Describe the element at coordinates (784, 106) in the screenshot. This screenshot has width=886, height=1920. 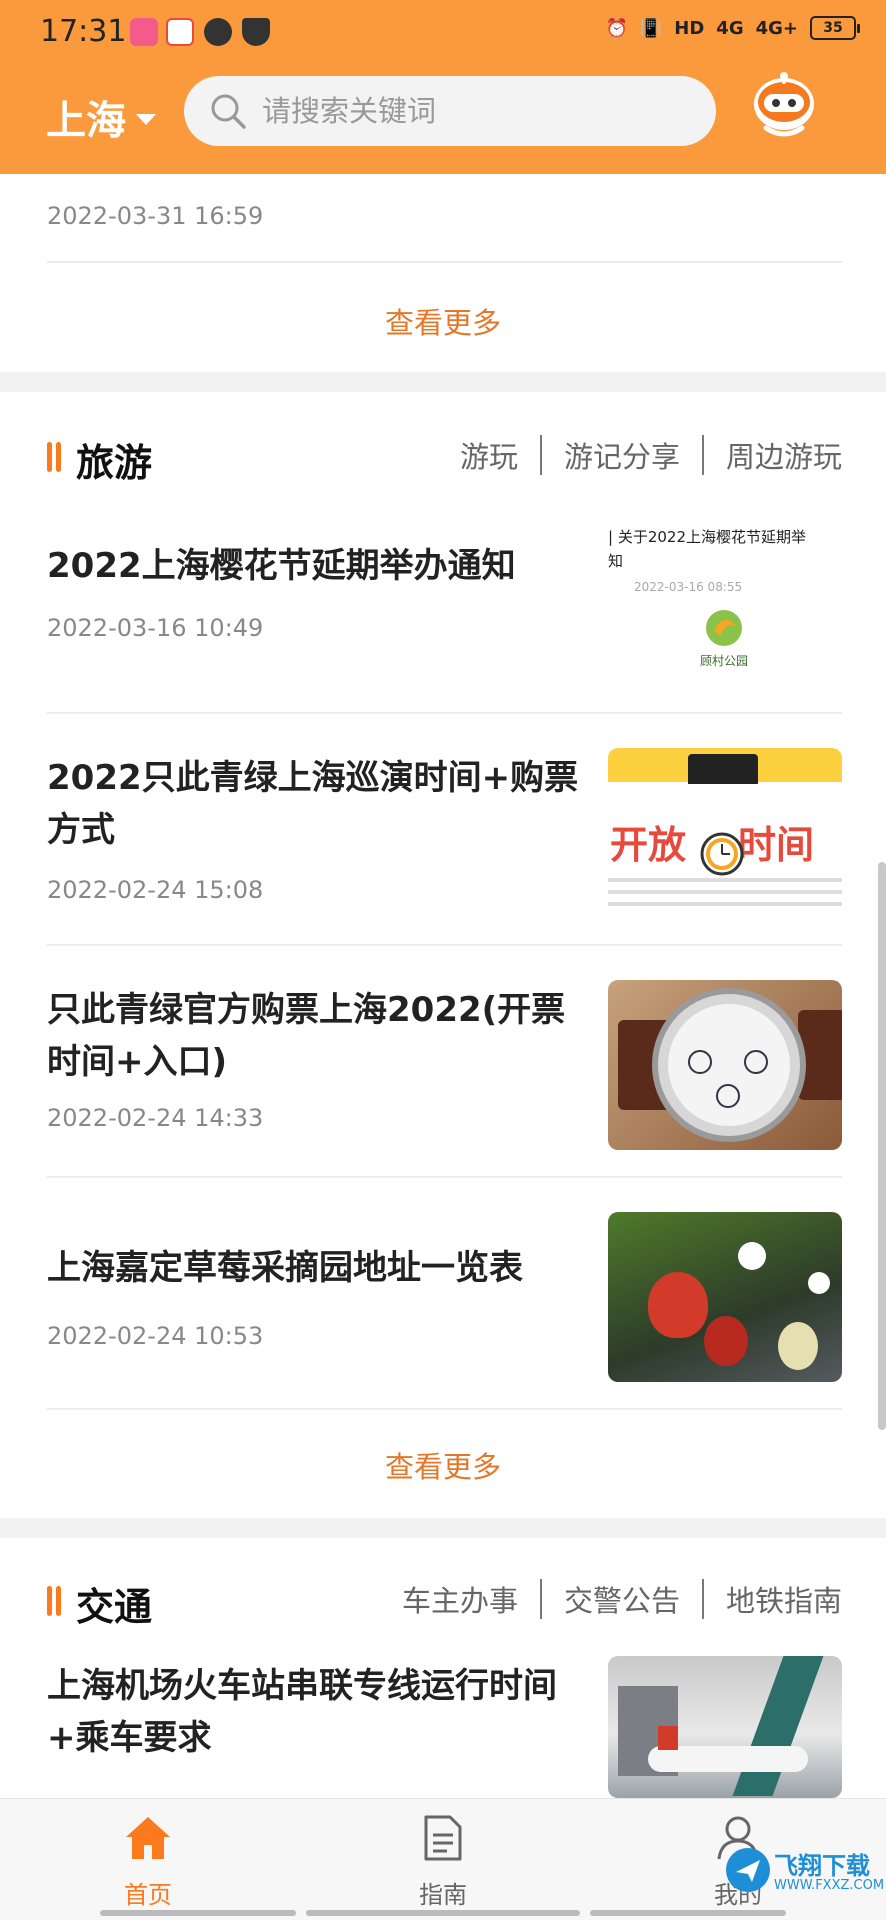
I see `robot-assistant-icon` at that location.